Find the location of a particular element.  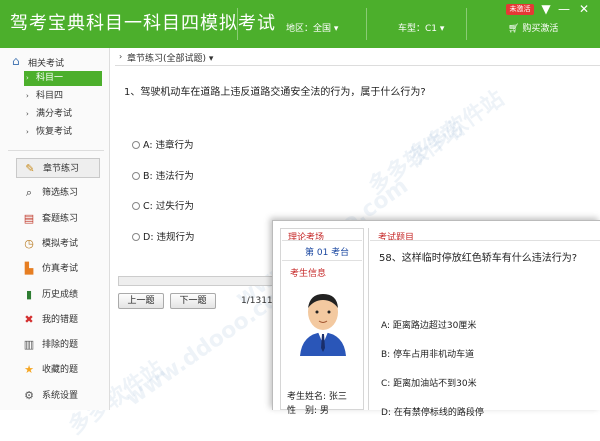

exam-answer-option: A: 距离路边超过30厘米 is located at coordinates (428, 324).